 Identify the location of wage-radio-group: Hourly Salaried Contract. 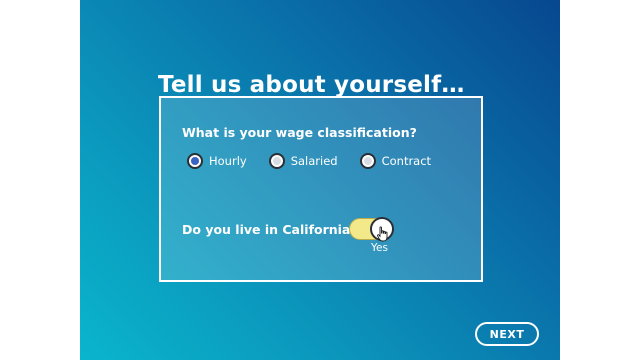
(320, 161).